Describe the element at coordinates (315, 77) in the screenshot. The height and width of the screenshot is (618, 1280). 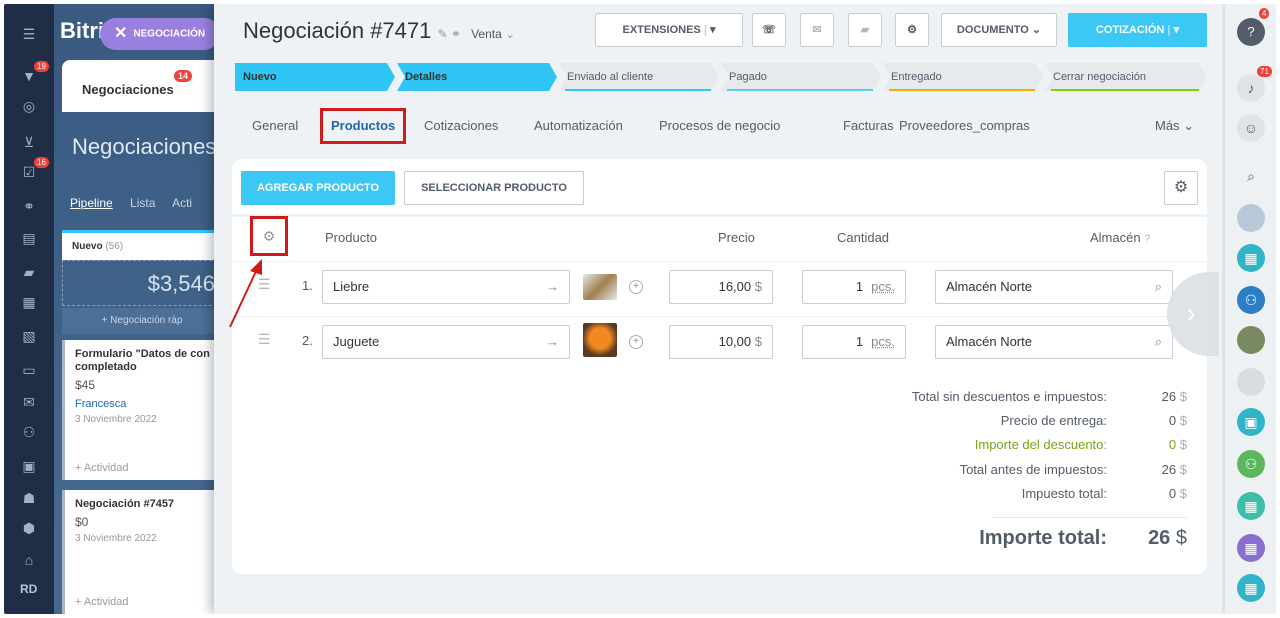
I see `stage-nuevo: Nuevo` at that location.